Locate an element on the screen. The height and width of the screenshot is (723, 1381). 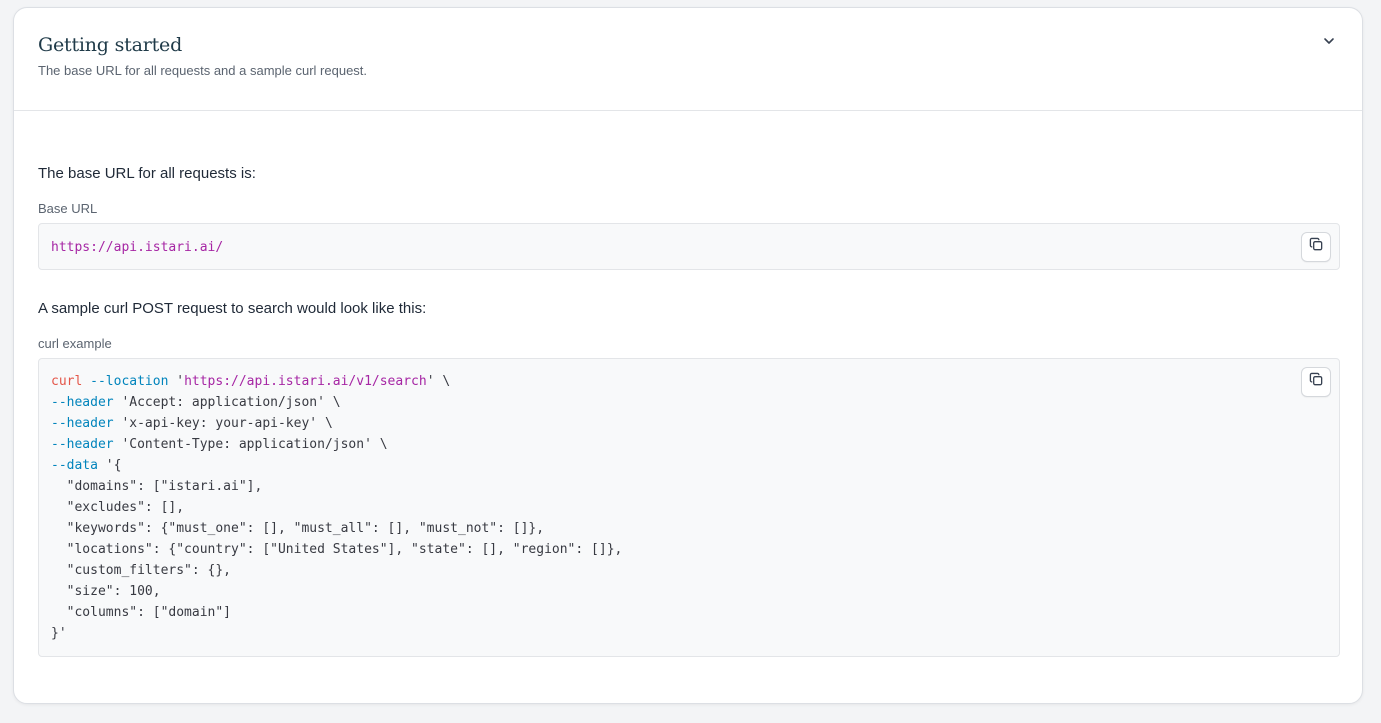
curl-line: "excludes": [], is located at coordinates (118, 507).